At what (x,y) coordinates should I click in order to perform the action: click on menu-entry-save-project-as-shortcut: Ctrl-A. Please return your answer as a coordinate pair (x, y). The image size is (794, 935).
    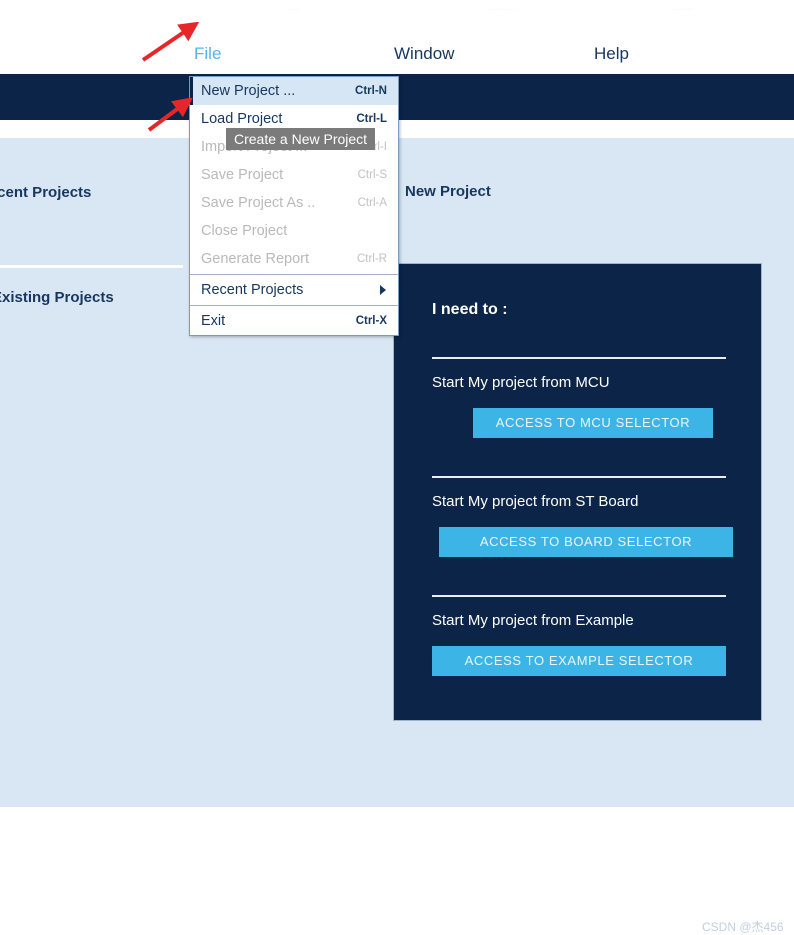
    Looking at the image, I should click on (372, 203).